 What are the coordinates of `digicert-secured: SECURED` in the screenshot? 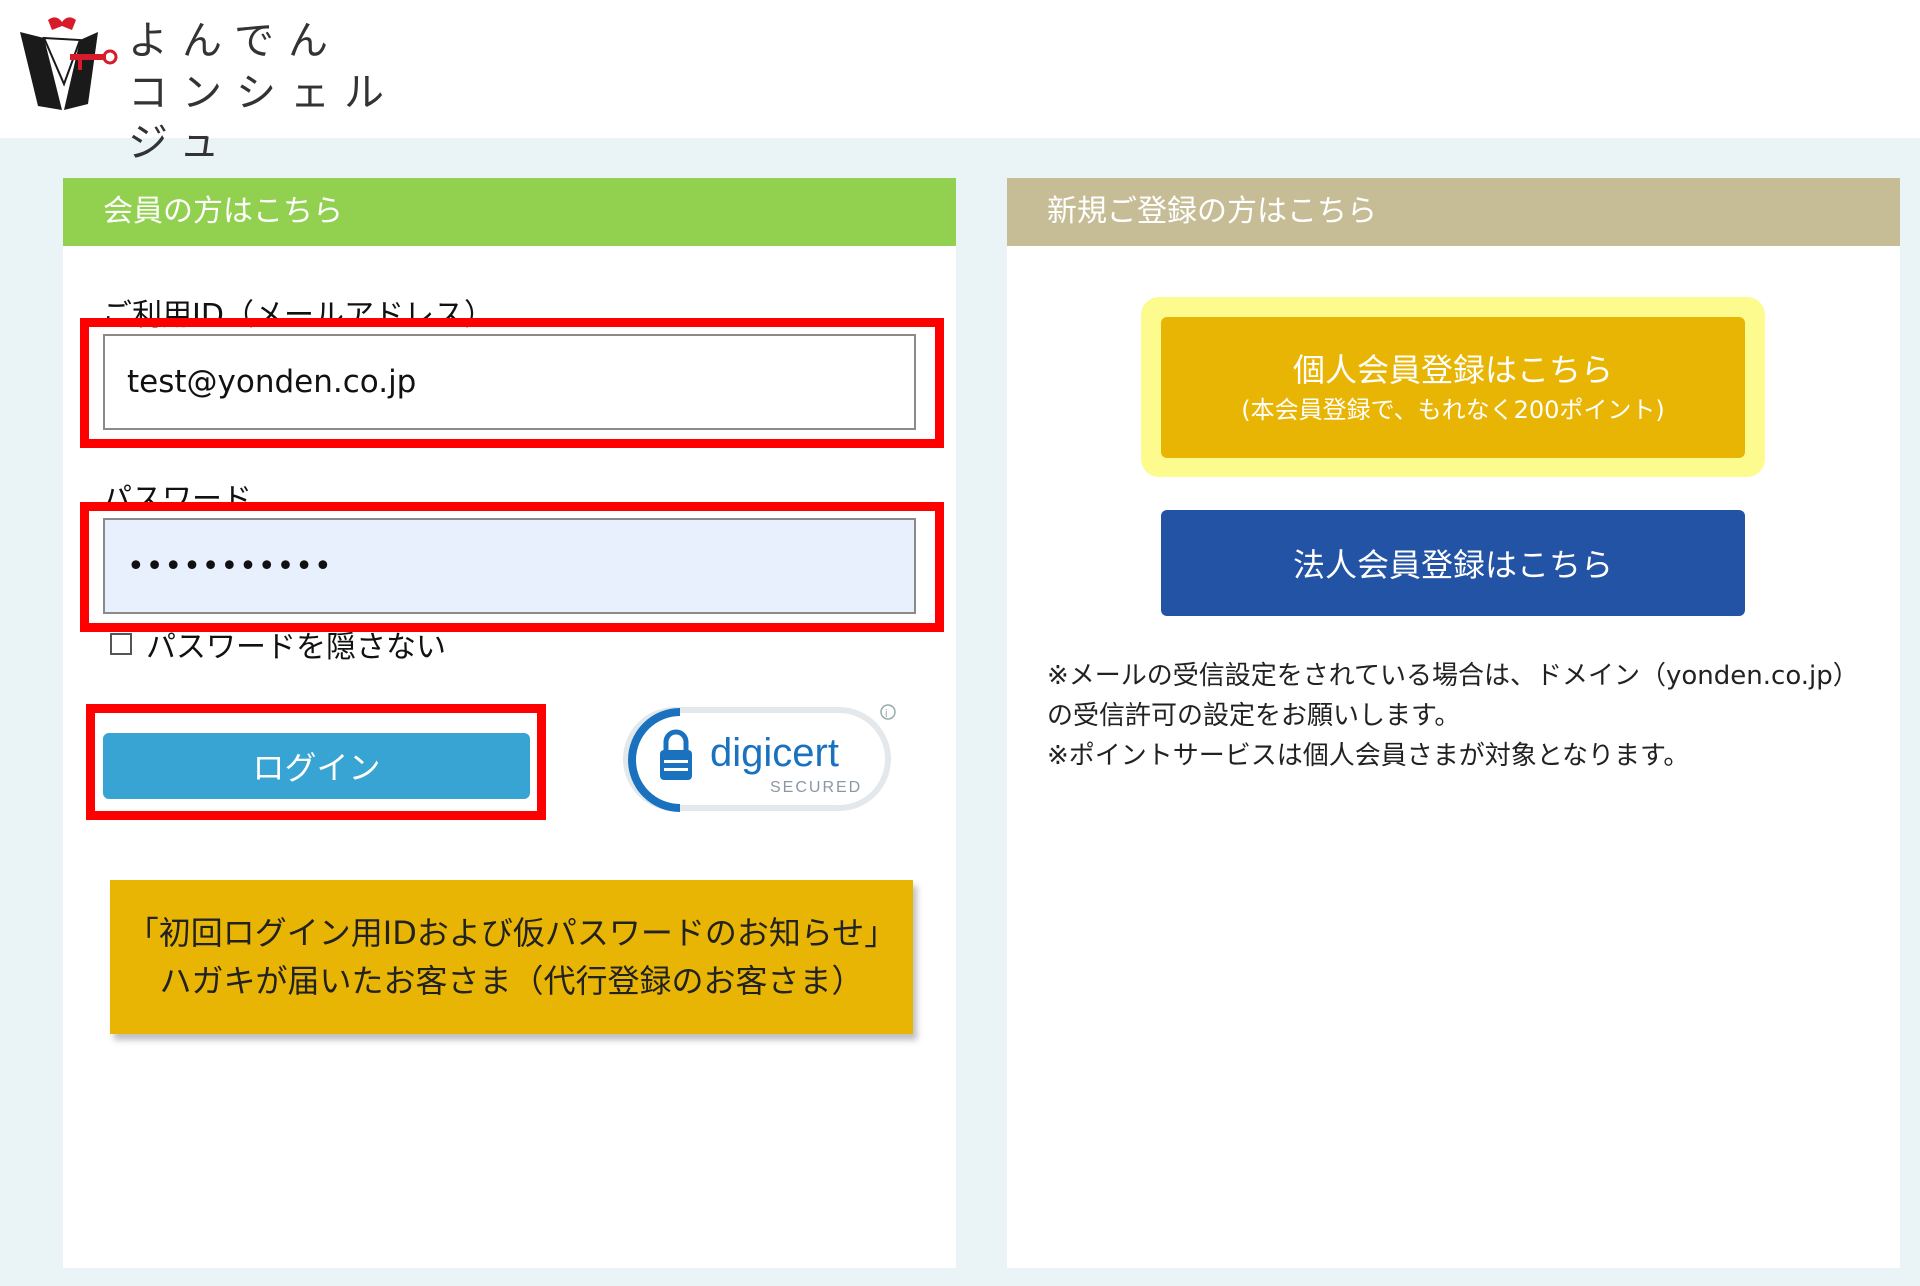 It's located at (816, 787).